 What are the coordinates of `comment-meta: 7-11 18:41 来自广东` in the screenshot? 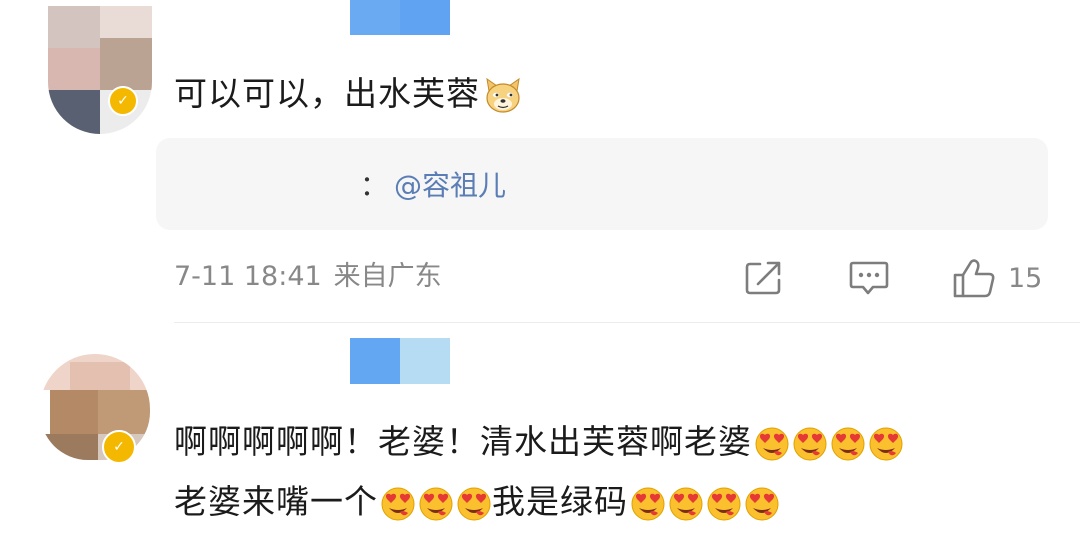 It's located at (314, 277).